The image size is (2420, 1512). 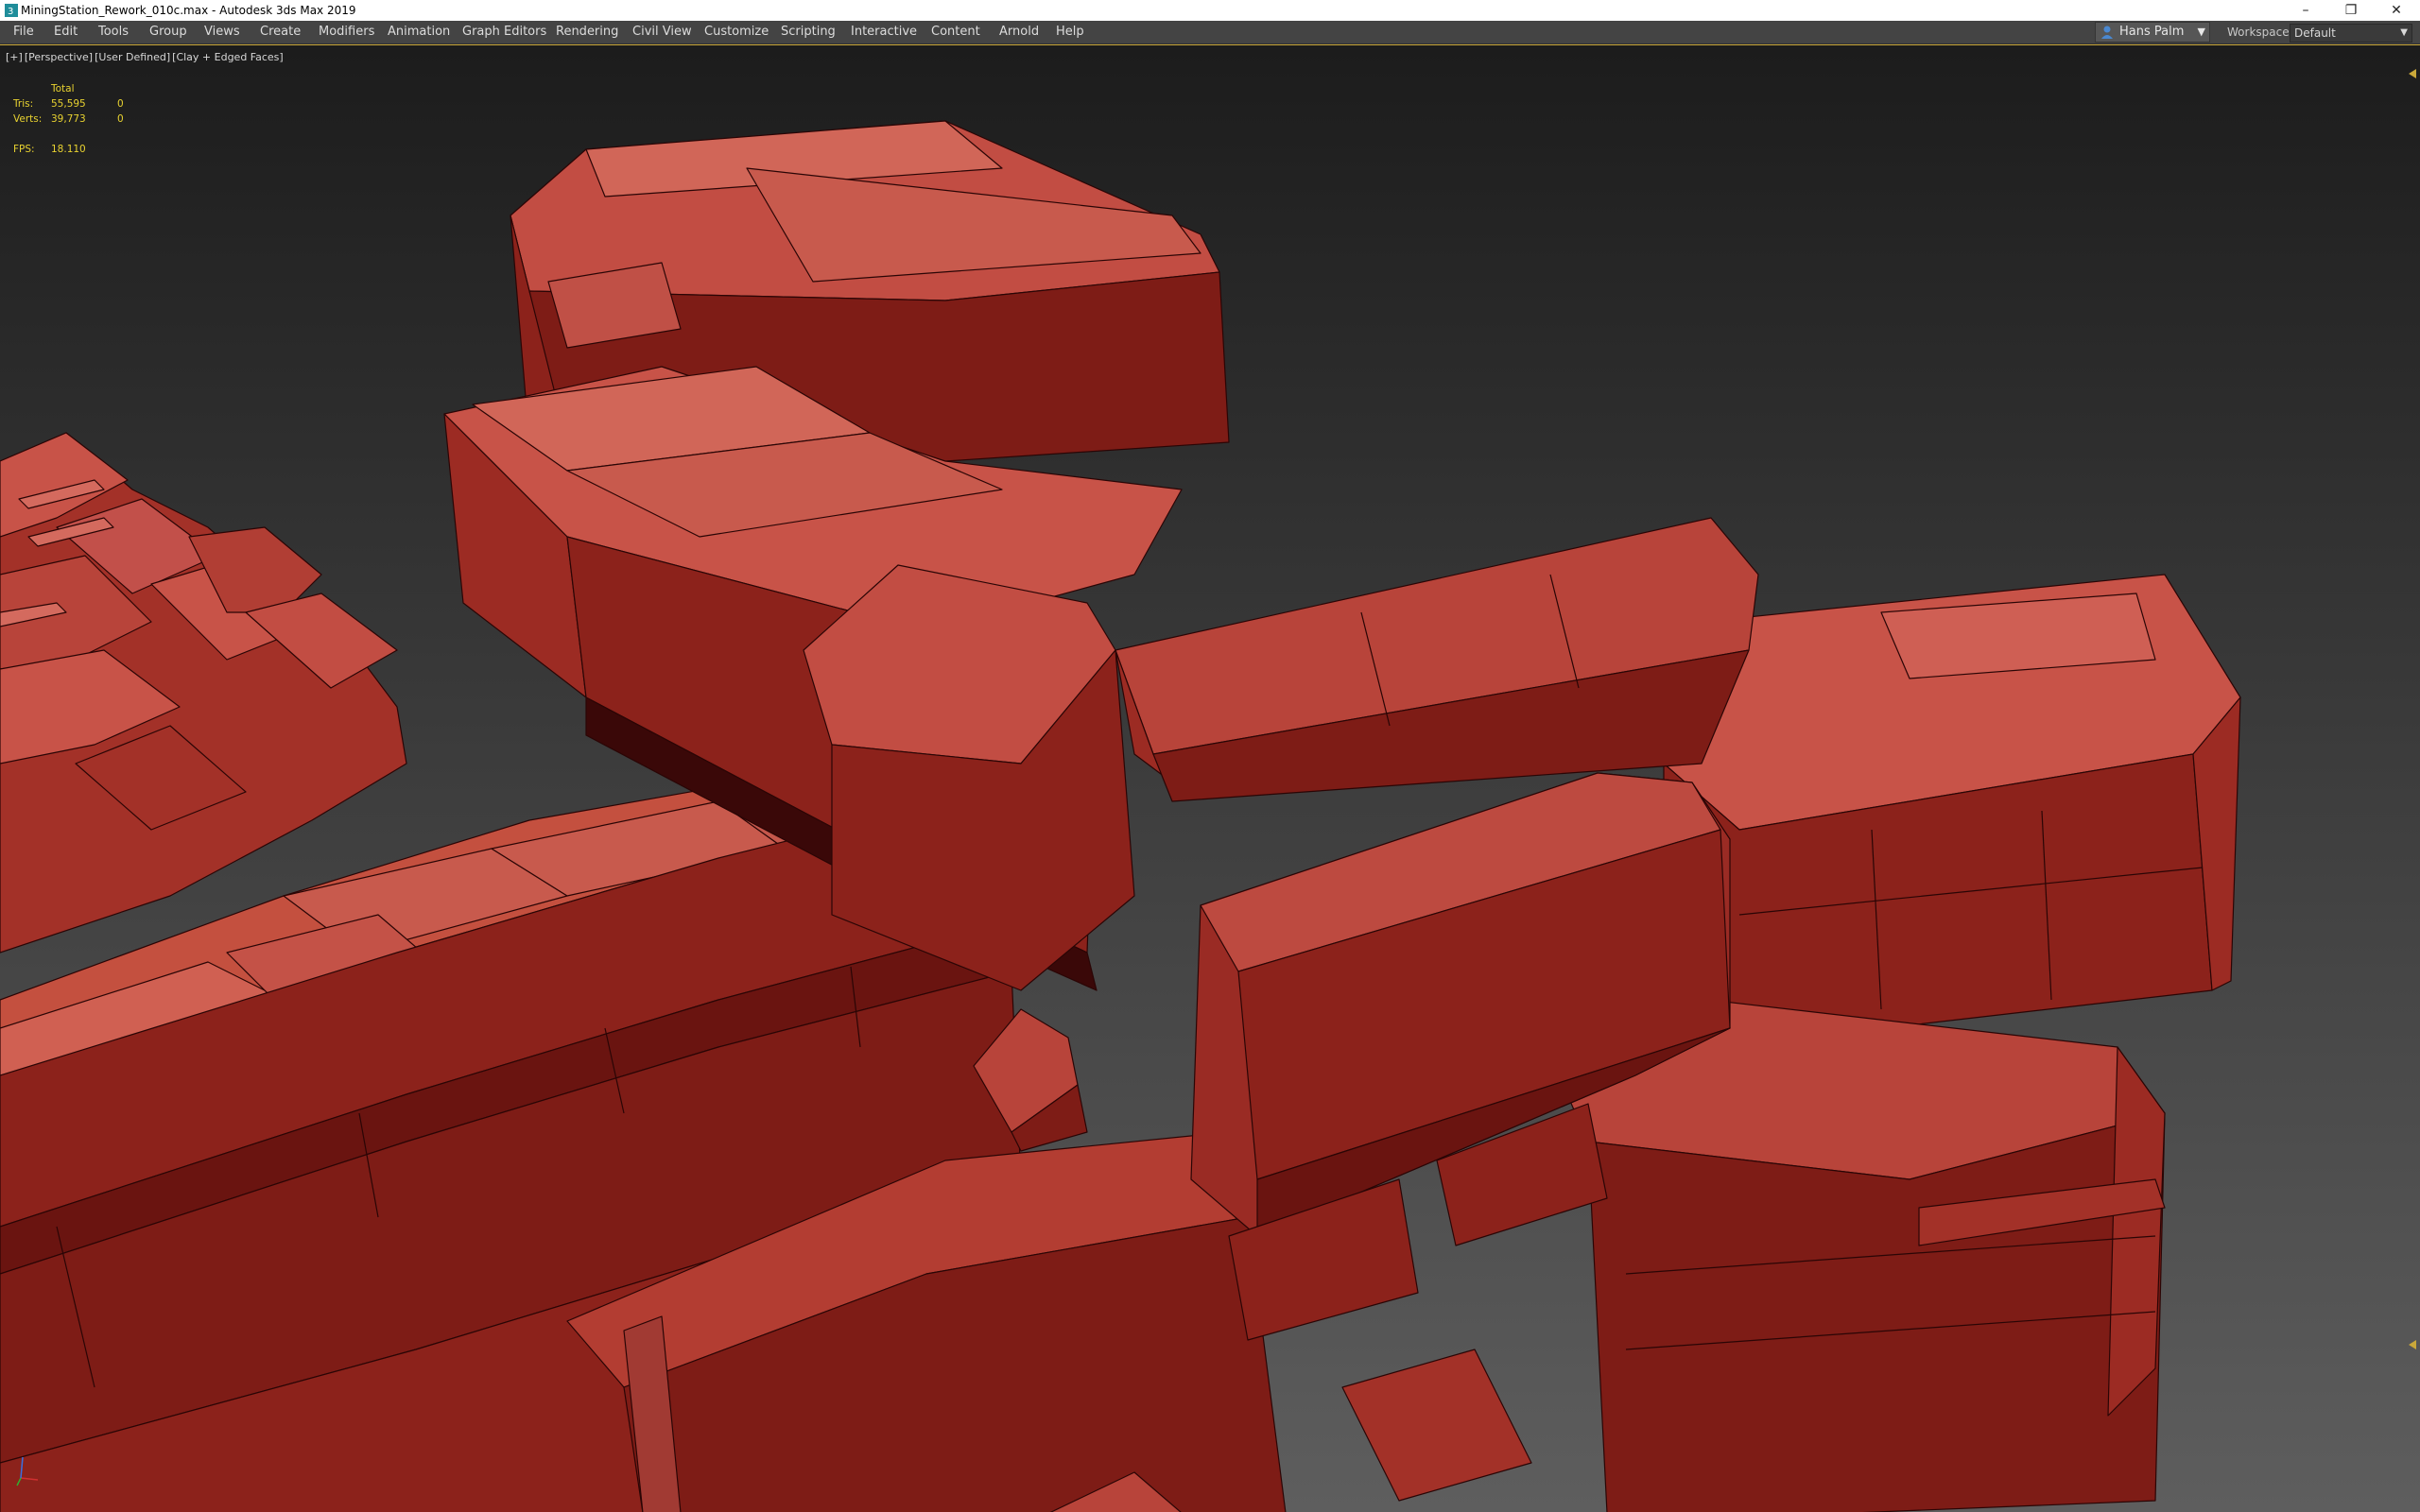 I want to click on viewport-menu-plus: [+], so click(x=14, y=57).